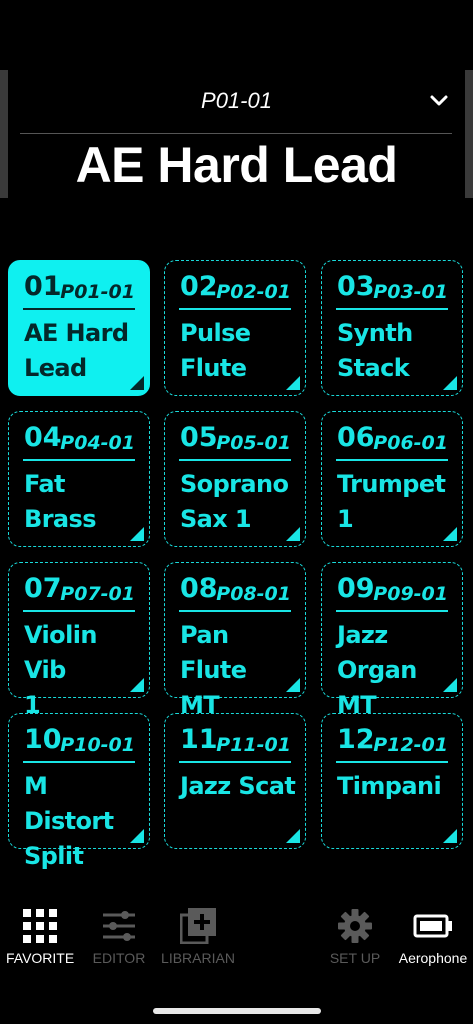  Describe the element at coordinates (356, 286) in the screenshot. I see `slot-number: 03` at that location.